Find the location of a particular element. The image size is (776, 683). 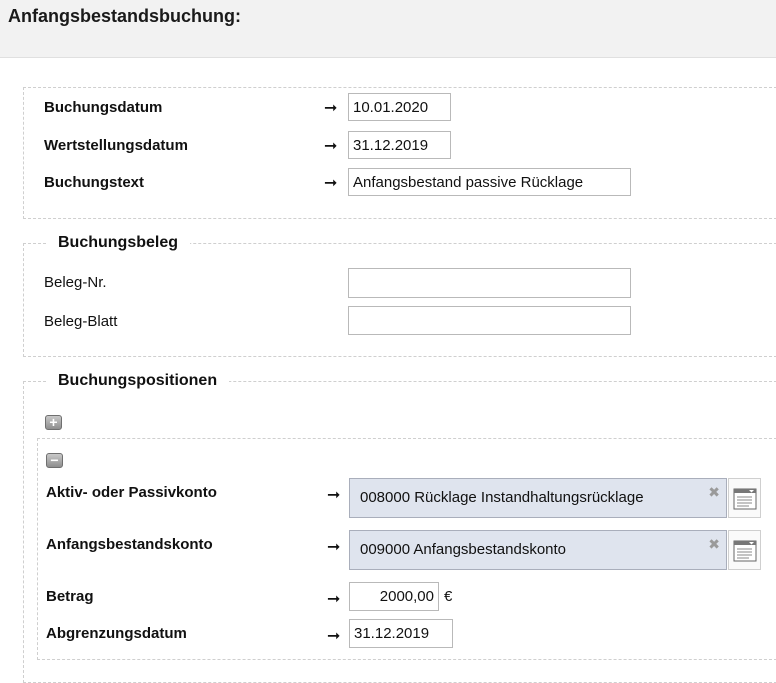

top-bar: Anfangsbestandsbuchung: is located at coordinates (388, 29).